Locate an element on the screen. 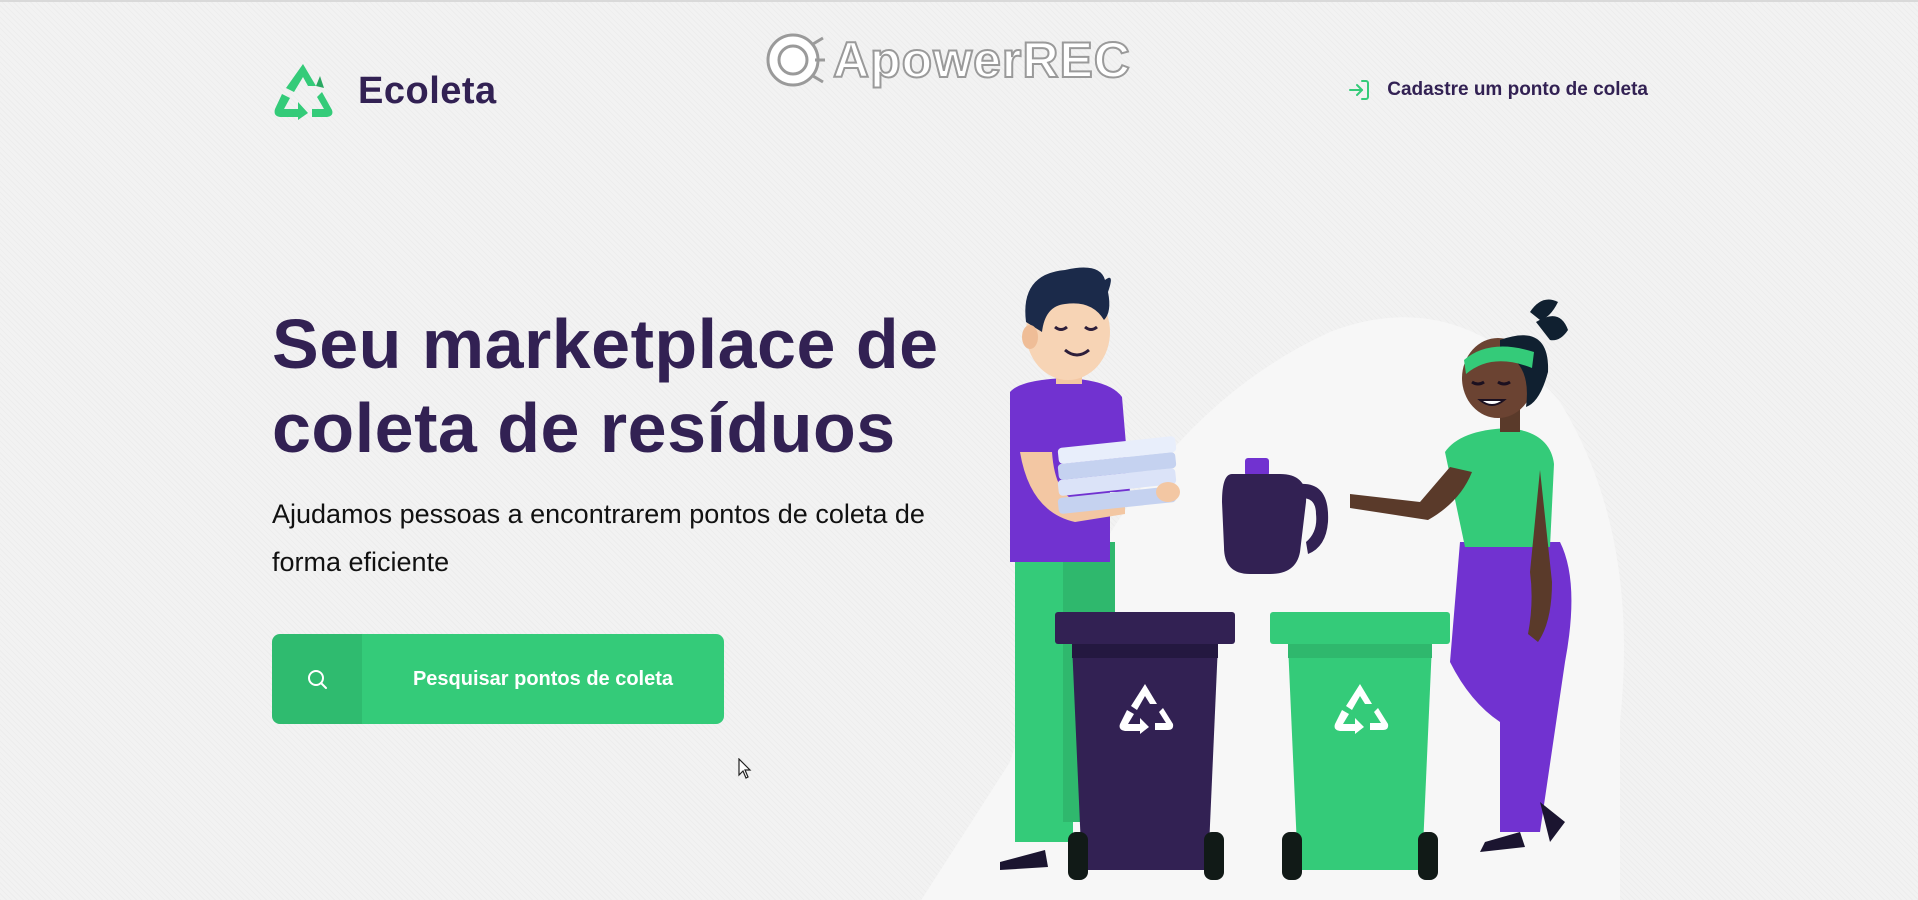 This screenshot has height=900, width=1918. search-button-icon-box is located at coordinates (317, 679).